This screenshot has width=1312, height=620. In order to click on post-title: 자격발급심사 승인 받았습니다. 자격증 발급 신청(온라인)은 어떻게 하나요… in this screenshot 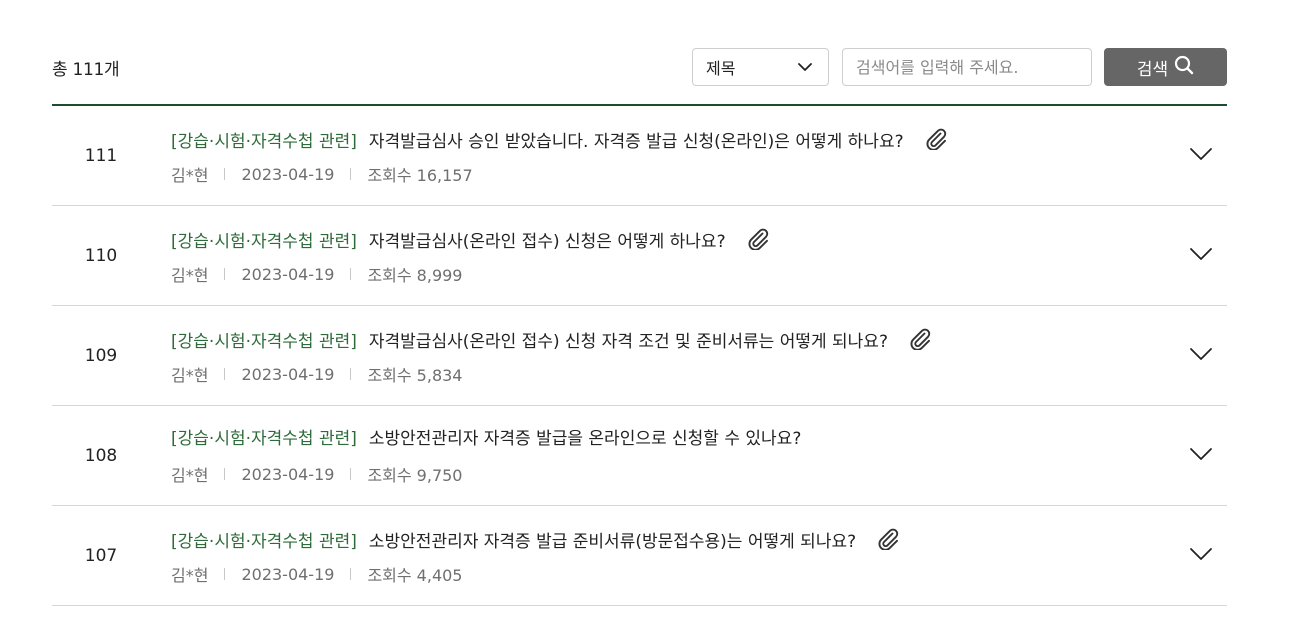, I will do `click(636, 142)`.